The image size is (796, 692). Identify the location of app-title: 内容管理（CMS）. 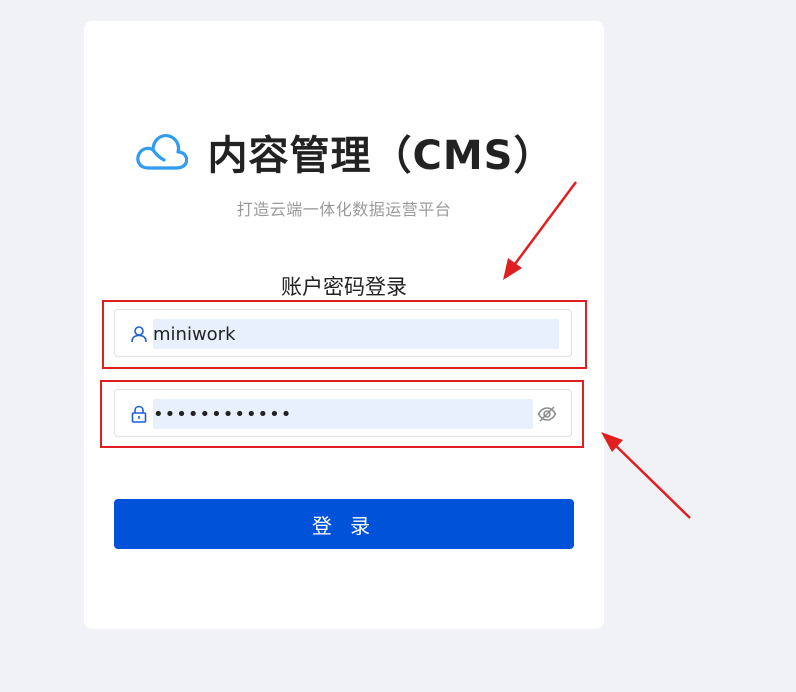
(381, 156).